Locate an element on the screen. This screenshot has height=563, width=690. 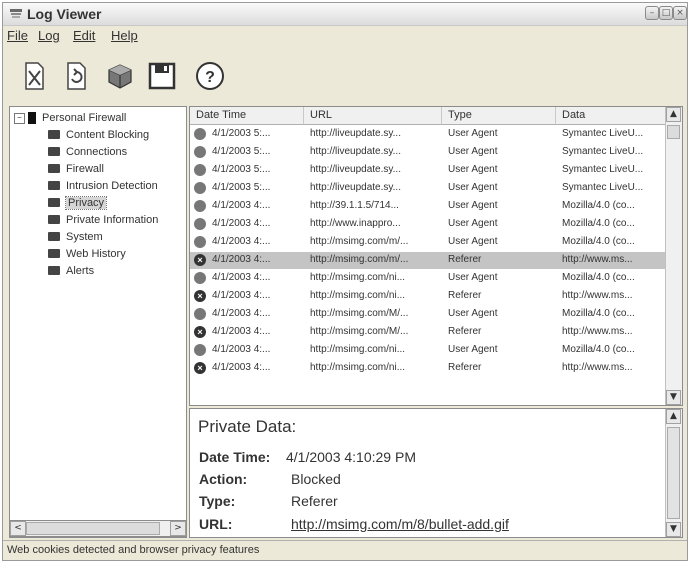
menu-log: Log is located at coordinates (49, 35).